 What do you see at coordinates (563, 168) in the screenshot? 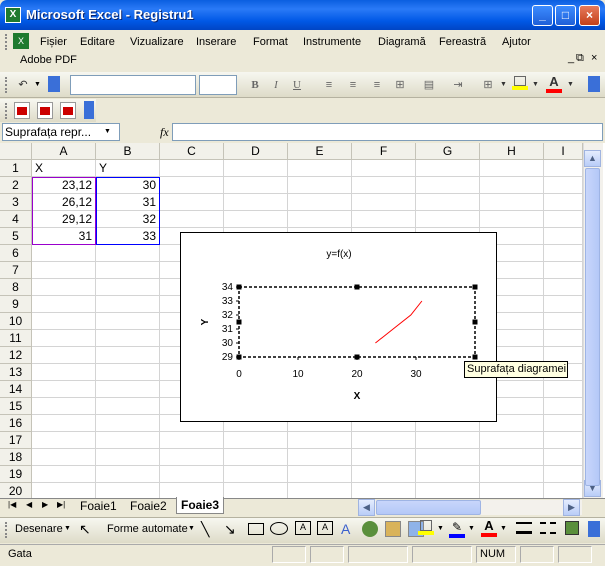
I see `cell-i1` at bounding box center [563, 168].